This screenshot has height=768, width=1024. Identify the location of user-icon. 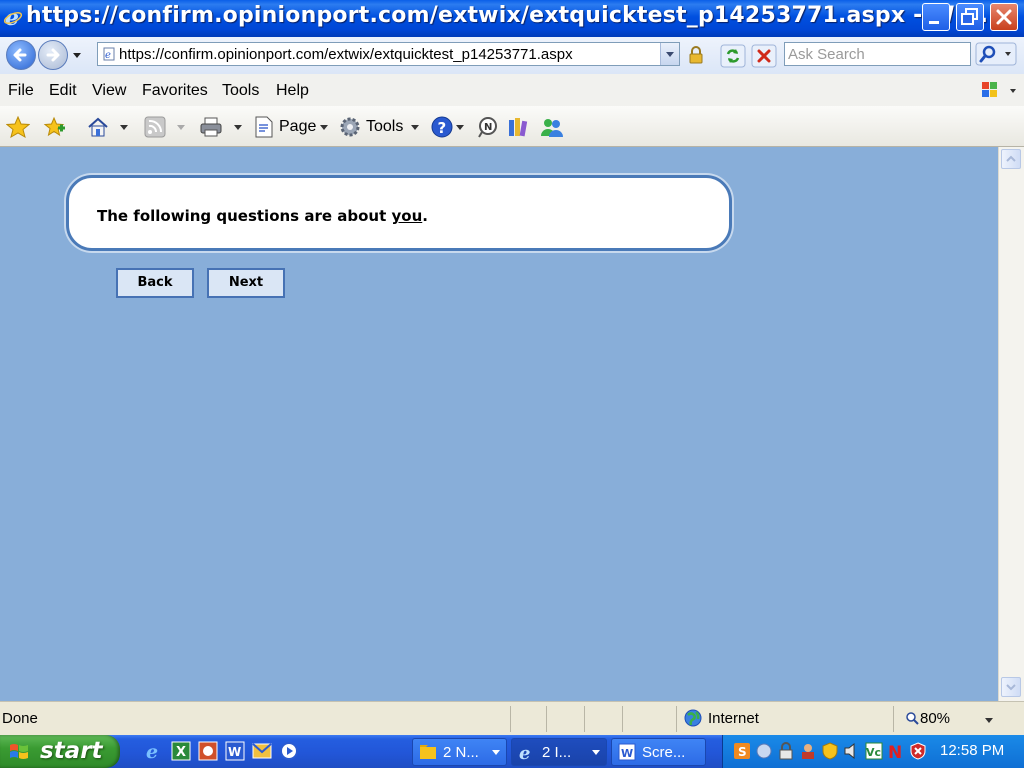
(808, 751).